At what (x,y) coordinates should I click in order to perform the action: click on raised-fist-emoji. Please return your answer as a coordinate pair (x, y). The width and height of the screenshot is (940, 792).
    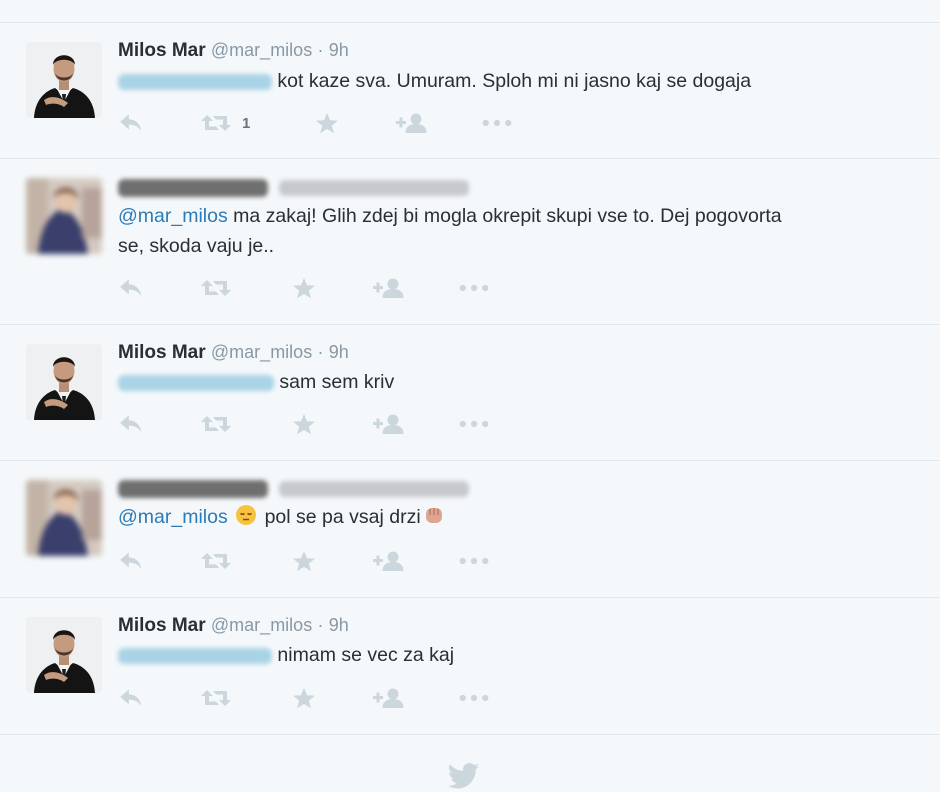
    Looking at the image, I should click on (433, 515).